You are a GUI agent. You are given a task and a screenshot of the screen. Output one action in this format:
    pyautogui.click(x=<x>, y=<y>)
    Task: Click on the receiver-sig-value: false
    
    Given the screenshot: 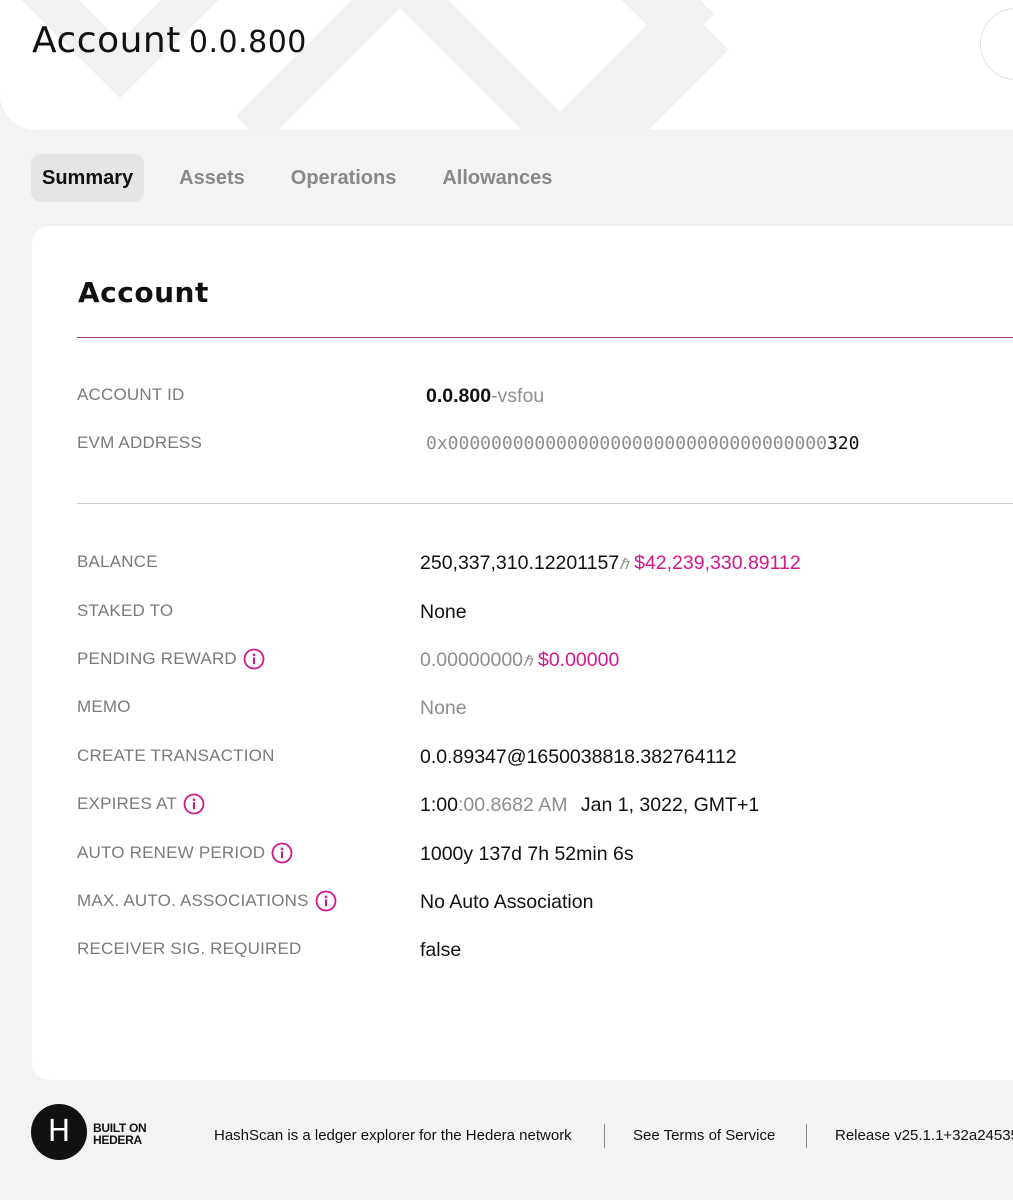 What is the action you would take?
    pyautogui.click(x=441, y=950)
    